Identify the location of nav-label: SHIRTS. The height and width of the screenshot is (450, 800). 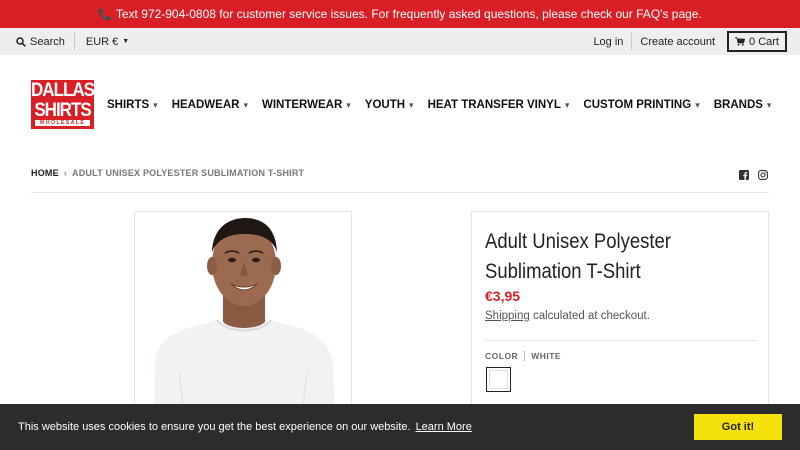
(128, 105).